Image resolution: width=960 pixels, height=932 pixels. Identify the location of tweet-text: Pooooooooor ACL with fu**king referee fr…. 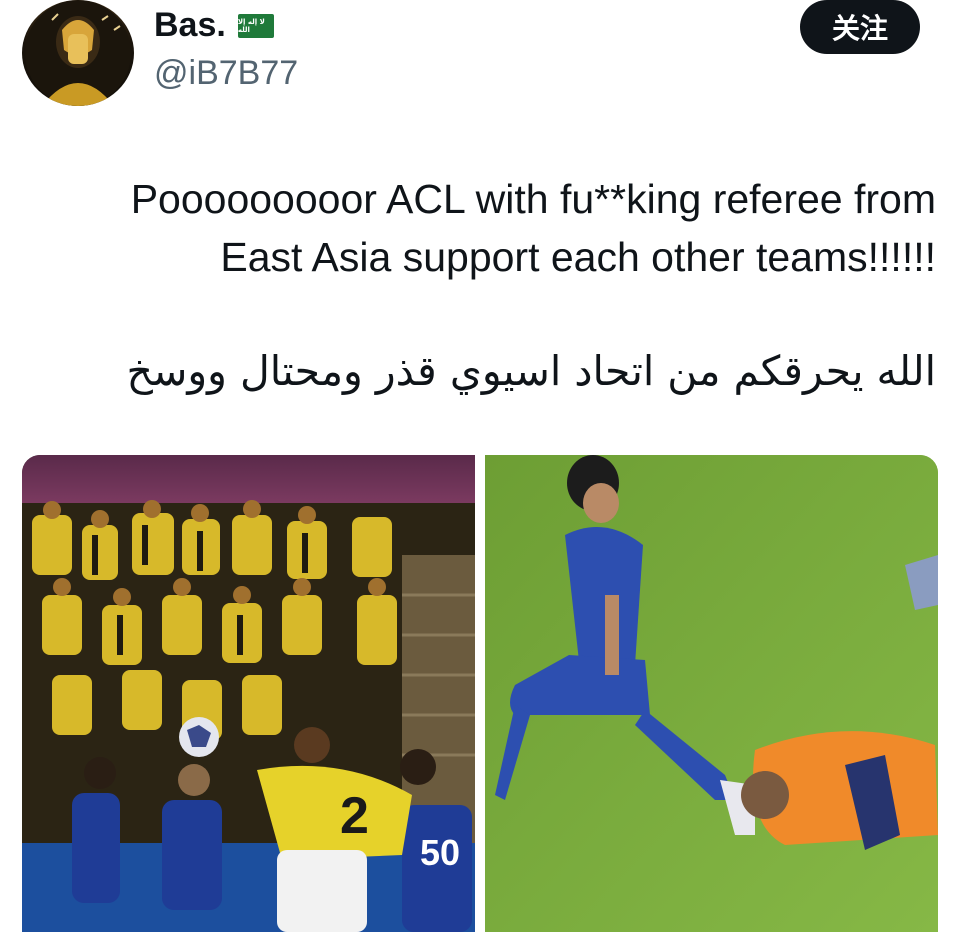
(496, 228).